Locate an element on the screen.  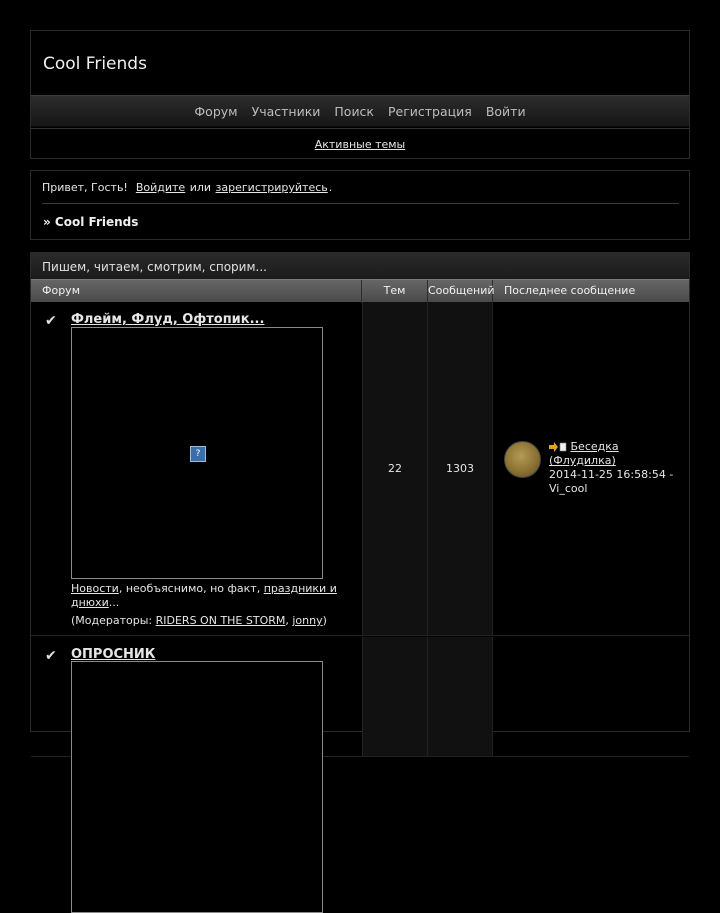
greeting-text: Привет, Гость! is located at coordinates (85, 187).